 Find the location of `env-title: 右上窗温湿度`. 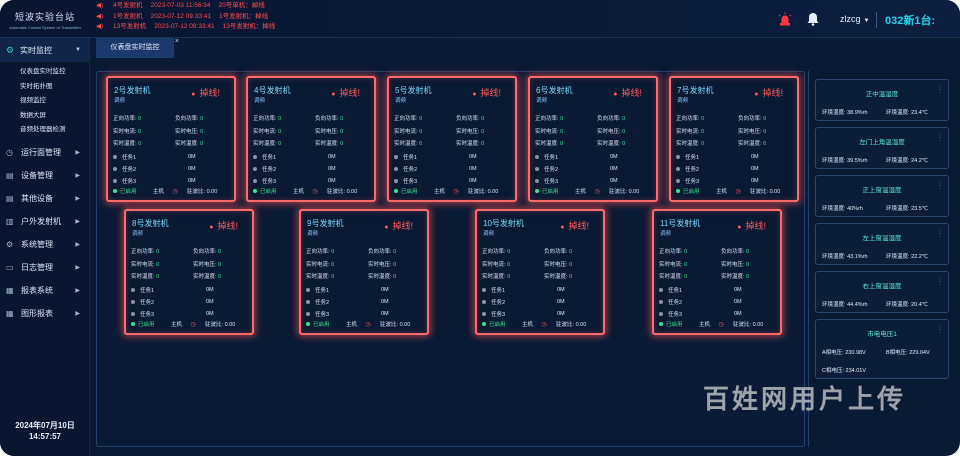

env-title: 右上窗温湿度 is located at coordinates (882, 286).